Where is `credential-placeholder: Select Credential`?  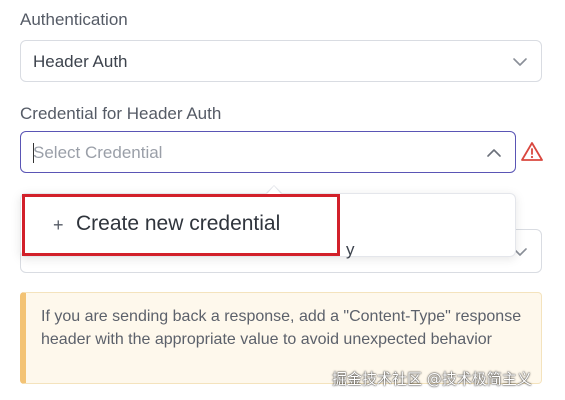
credential-placeholder: Select Credential is located at coordinates (98, 152).